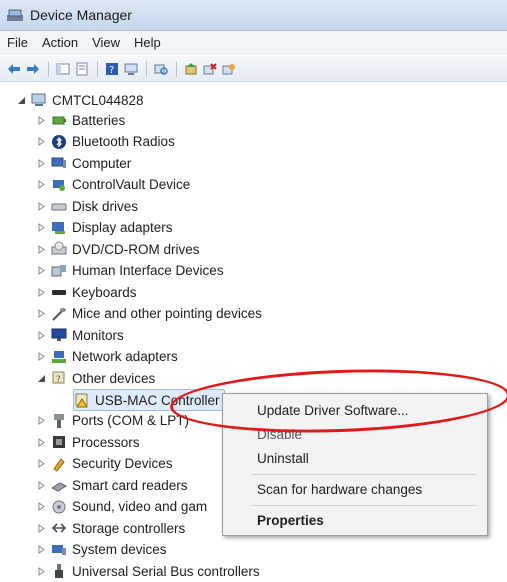  What do you see at coordinates (13, 68) in the screenshot?
I see `back-arrow-icon` at bounding box center [13, 68].